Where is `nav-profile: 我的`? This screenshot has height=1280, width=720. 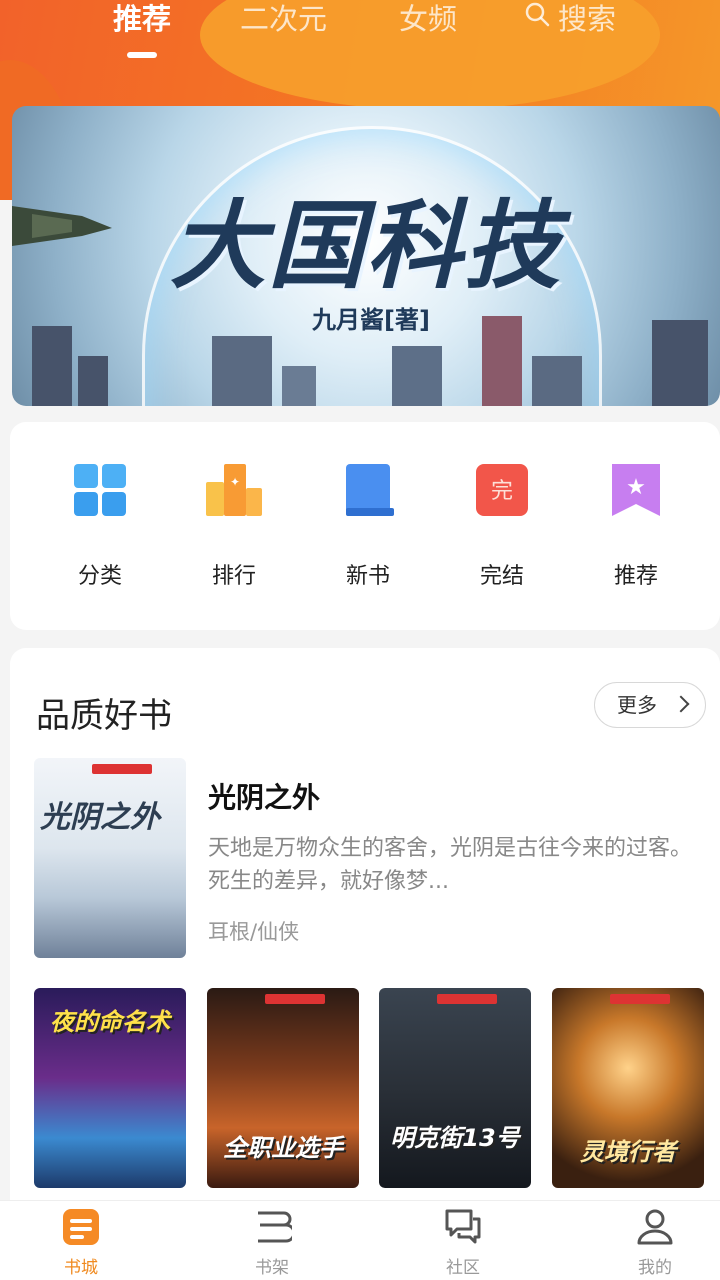
nav-profile: 我的 is located at coordinates (655, 1242).